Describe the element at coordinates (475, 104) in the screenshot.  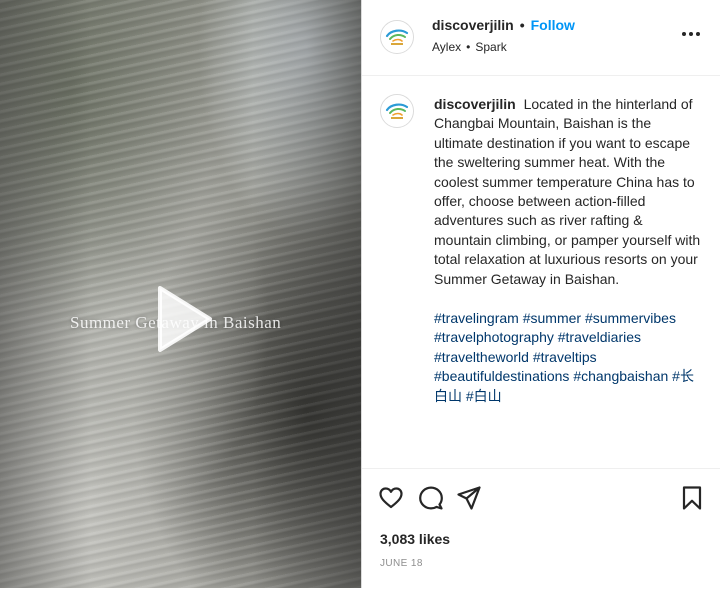
I see `caption-username: discoverjilin` at that location.